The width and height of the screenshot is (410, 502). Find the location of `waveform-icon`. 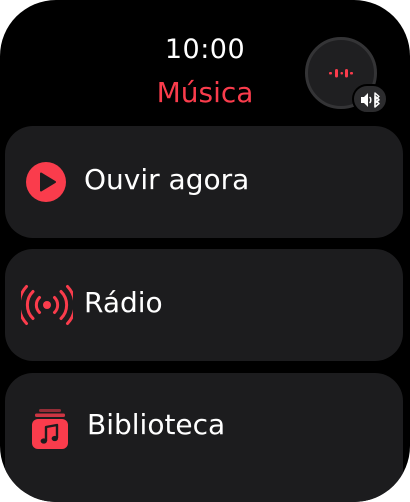

waveform-icon is located at coordinates (341, 73).